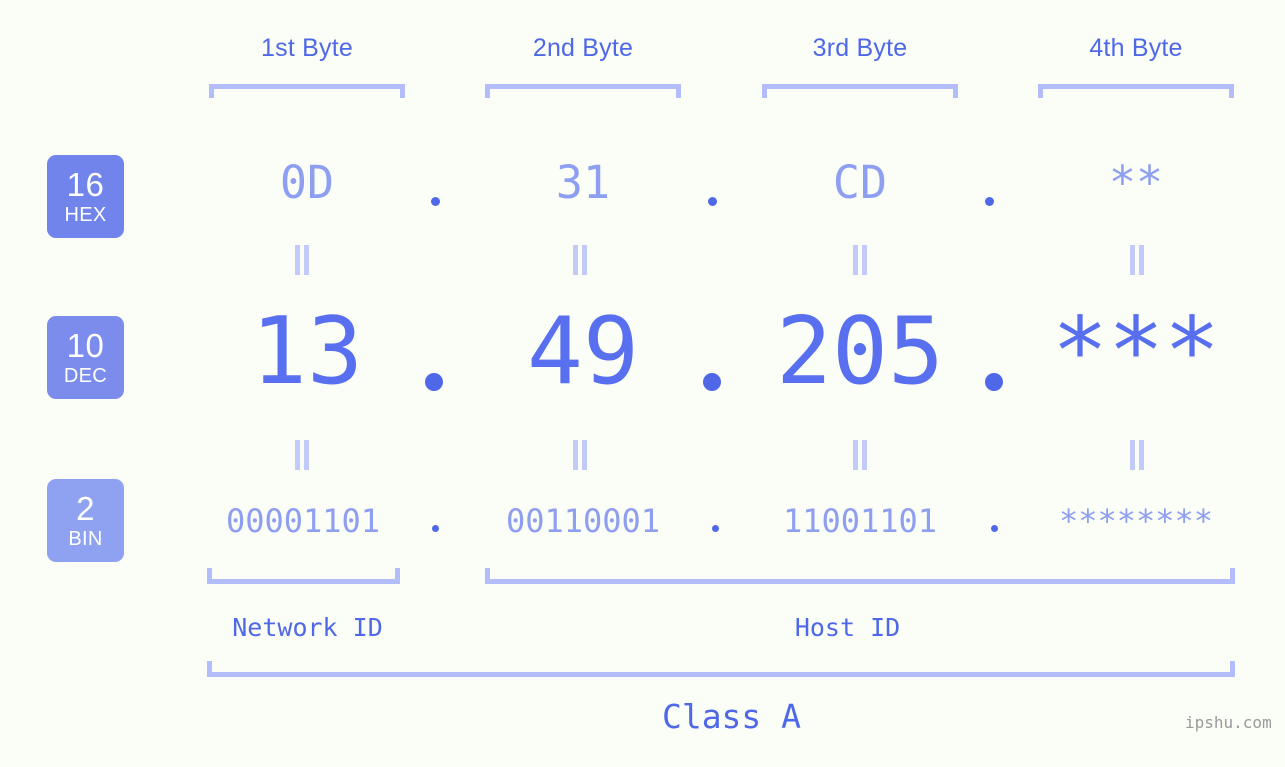 The width and height of the screenshot is (1285, 767). What do you see at coordinates (307, 182) in the screenshot?
I see `hex-byte-1: 0D` at bounding box center [307, 182].